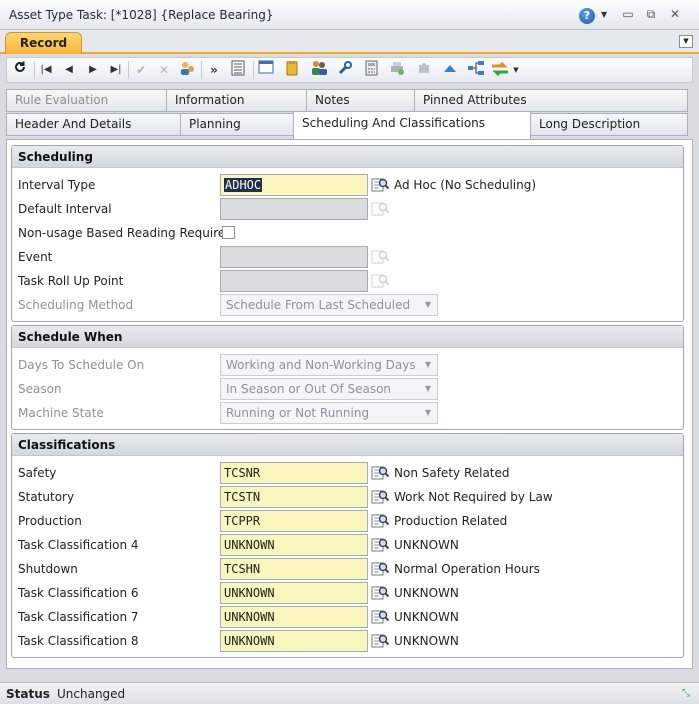 Image resolution: width=699 pixels, height=704 pixels. I want to click on classification-description: Normal Operation Hours, so click(467, 569).